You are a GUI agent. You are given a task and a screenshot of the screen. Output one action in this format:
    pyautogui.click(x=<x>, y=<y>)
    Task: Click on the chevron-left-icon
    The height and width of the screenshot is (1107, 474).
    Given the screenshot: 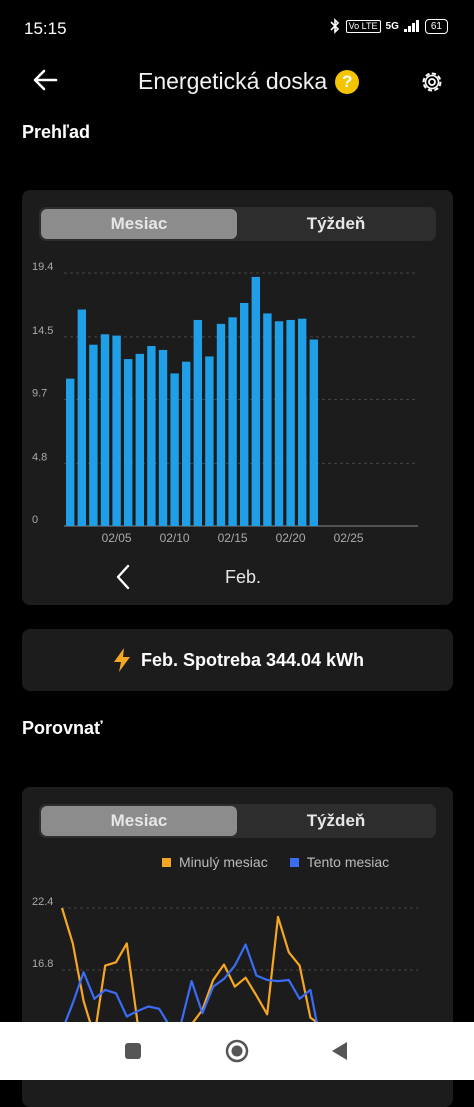 What is the action you would take?
    pyautogui.click(x=124, y=577)
    